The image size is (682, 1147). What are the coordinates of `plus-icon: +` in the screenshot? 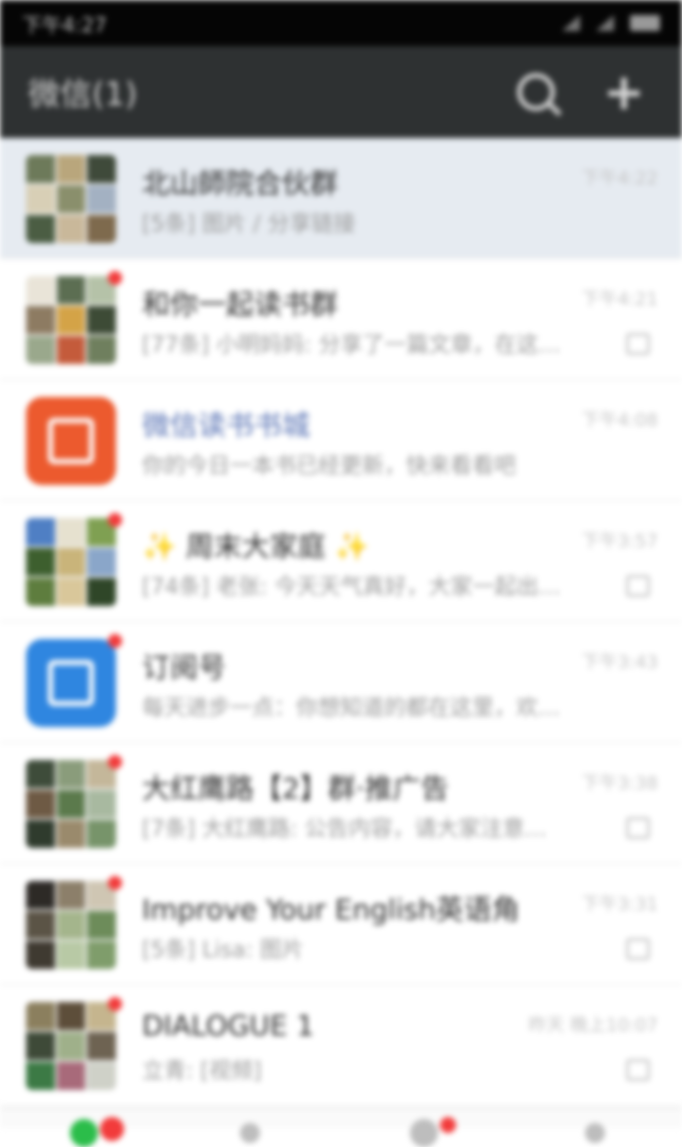 It's located at (624, 92).